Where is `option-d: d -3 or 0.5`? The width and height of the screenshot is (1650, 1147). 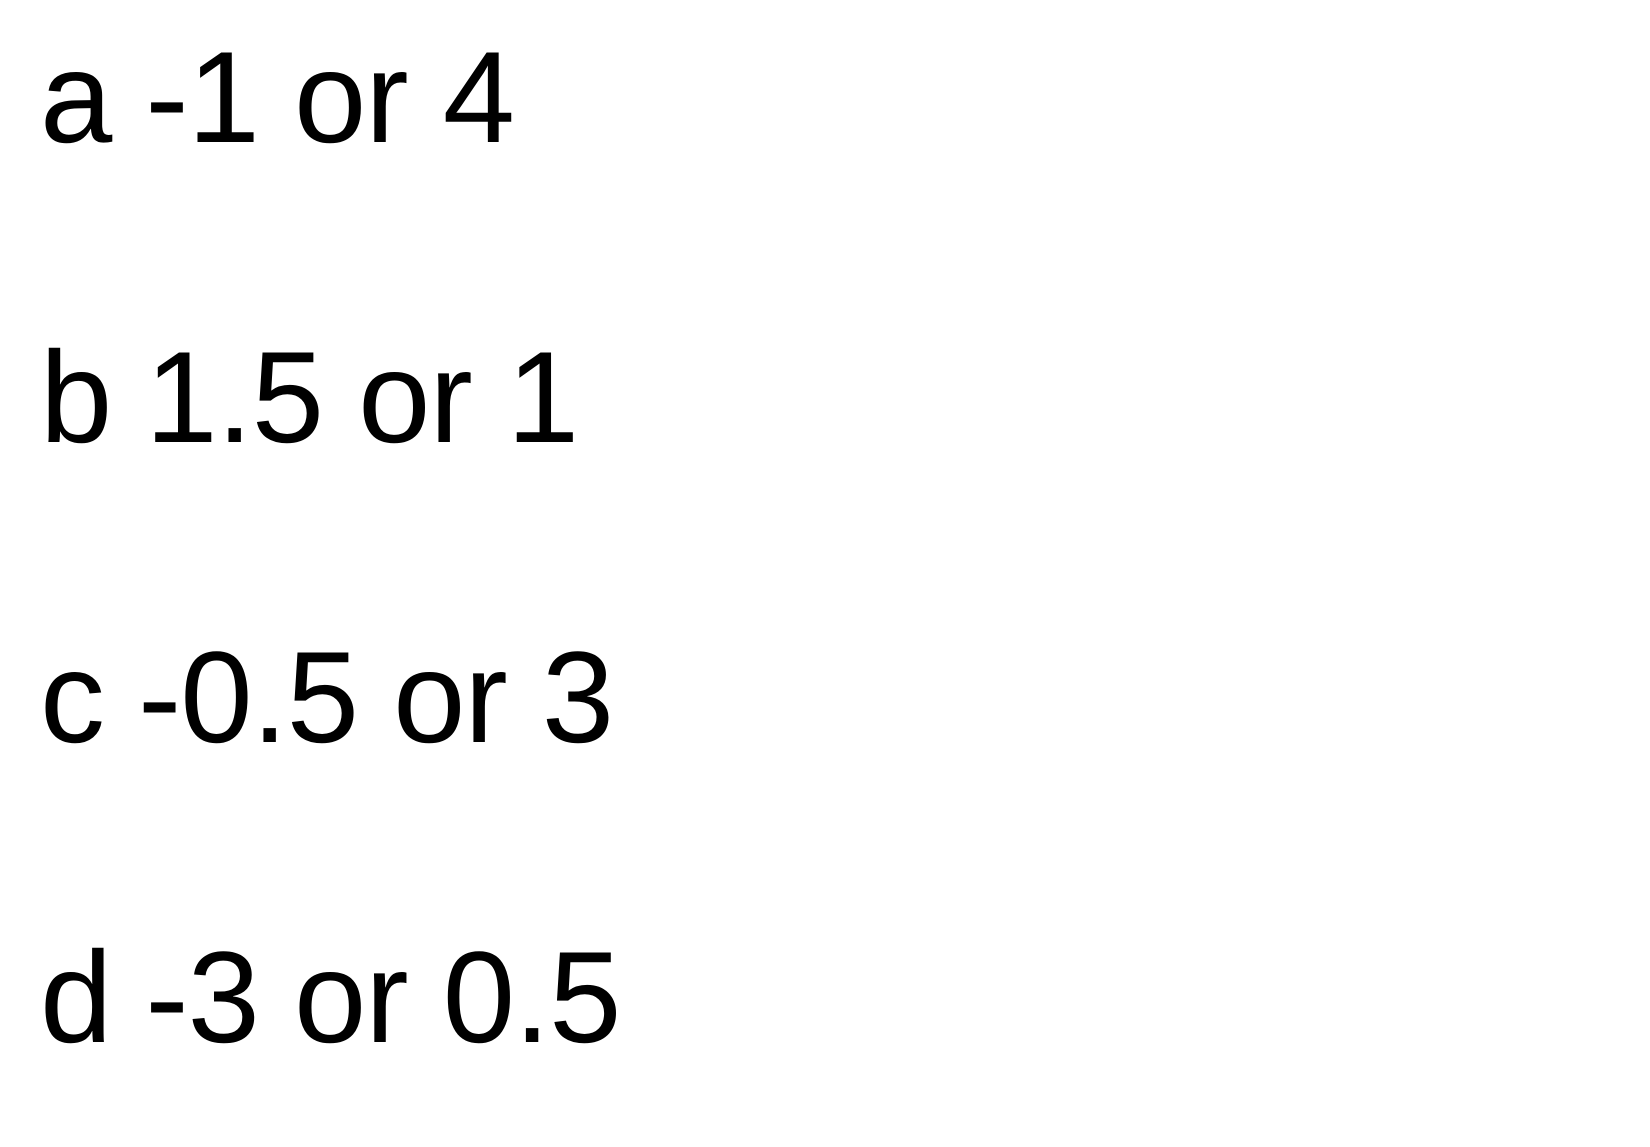 option-d: d -3 or 0.5 is located at coordinates (330, 997).